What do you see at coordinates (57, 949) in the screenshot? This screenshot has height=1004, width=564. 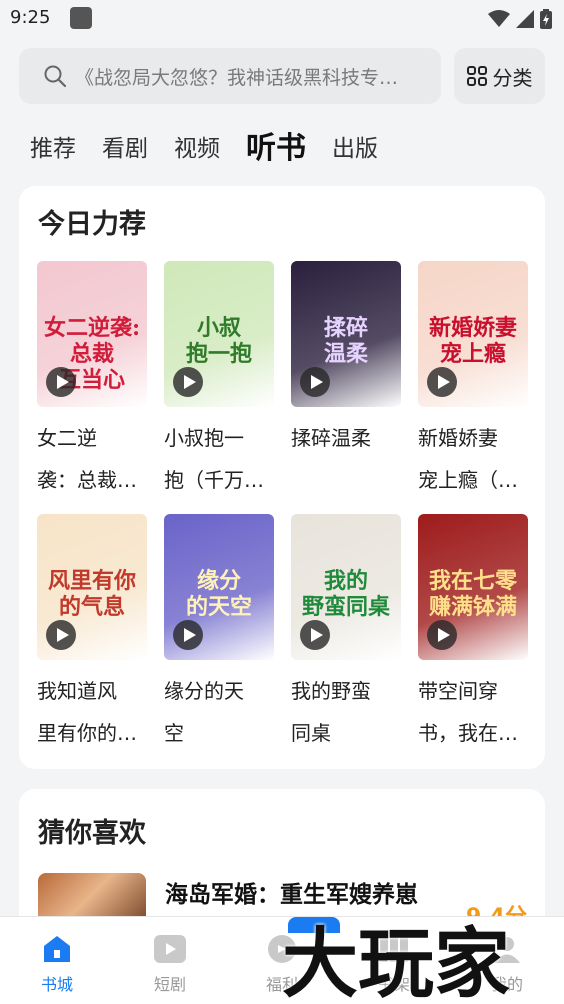 I see `bookstore-icon` at bounding box center [57, 949].